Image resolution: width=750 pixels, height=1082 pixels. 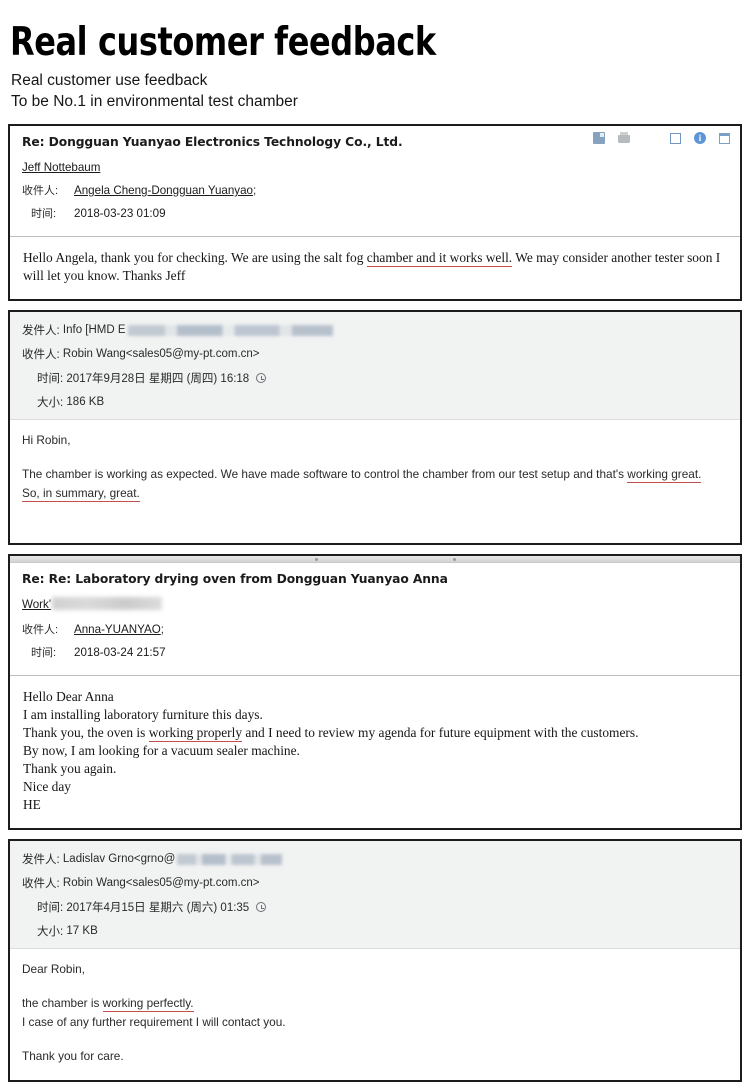 What do you see at coordinates (375, 629) in the screenshot?
I see `email-3-recipient-row: 收件人: Anna-YUANYAO ;` at bounding box center [375, 629].